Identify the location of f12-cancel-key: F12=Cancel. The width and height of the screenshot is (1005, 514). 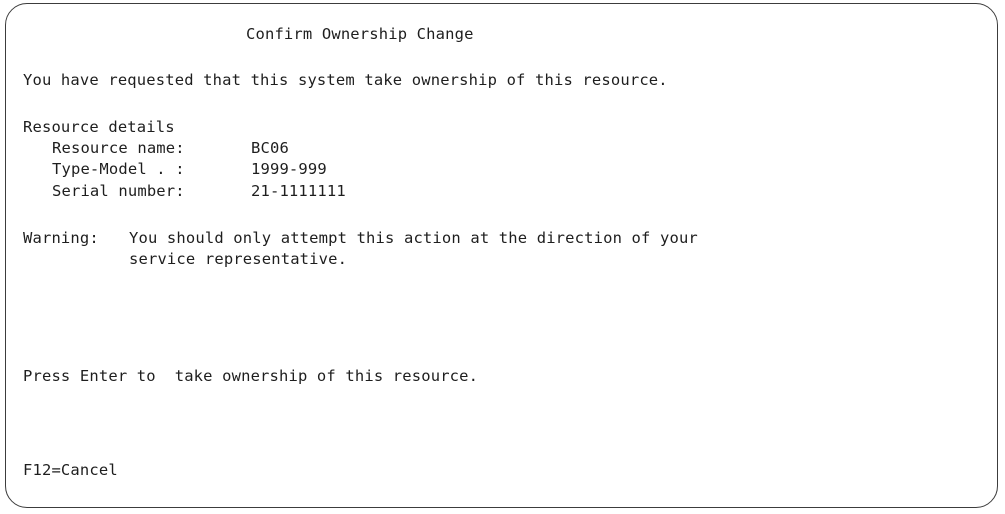
(70, 470).